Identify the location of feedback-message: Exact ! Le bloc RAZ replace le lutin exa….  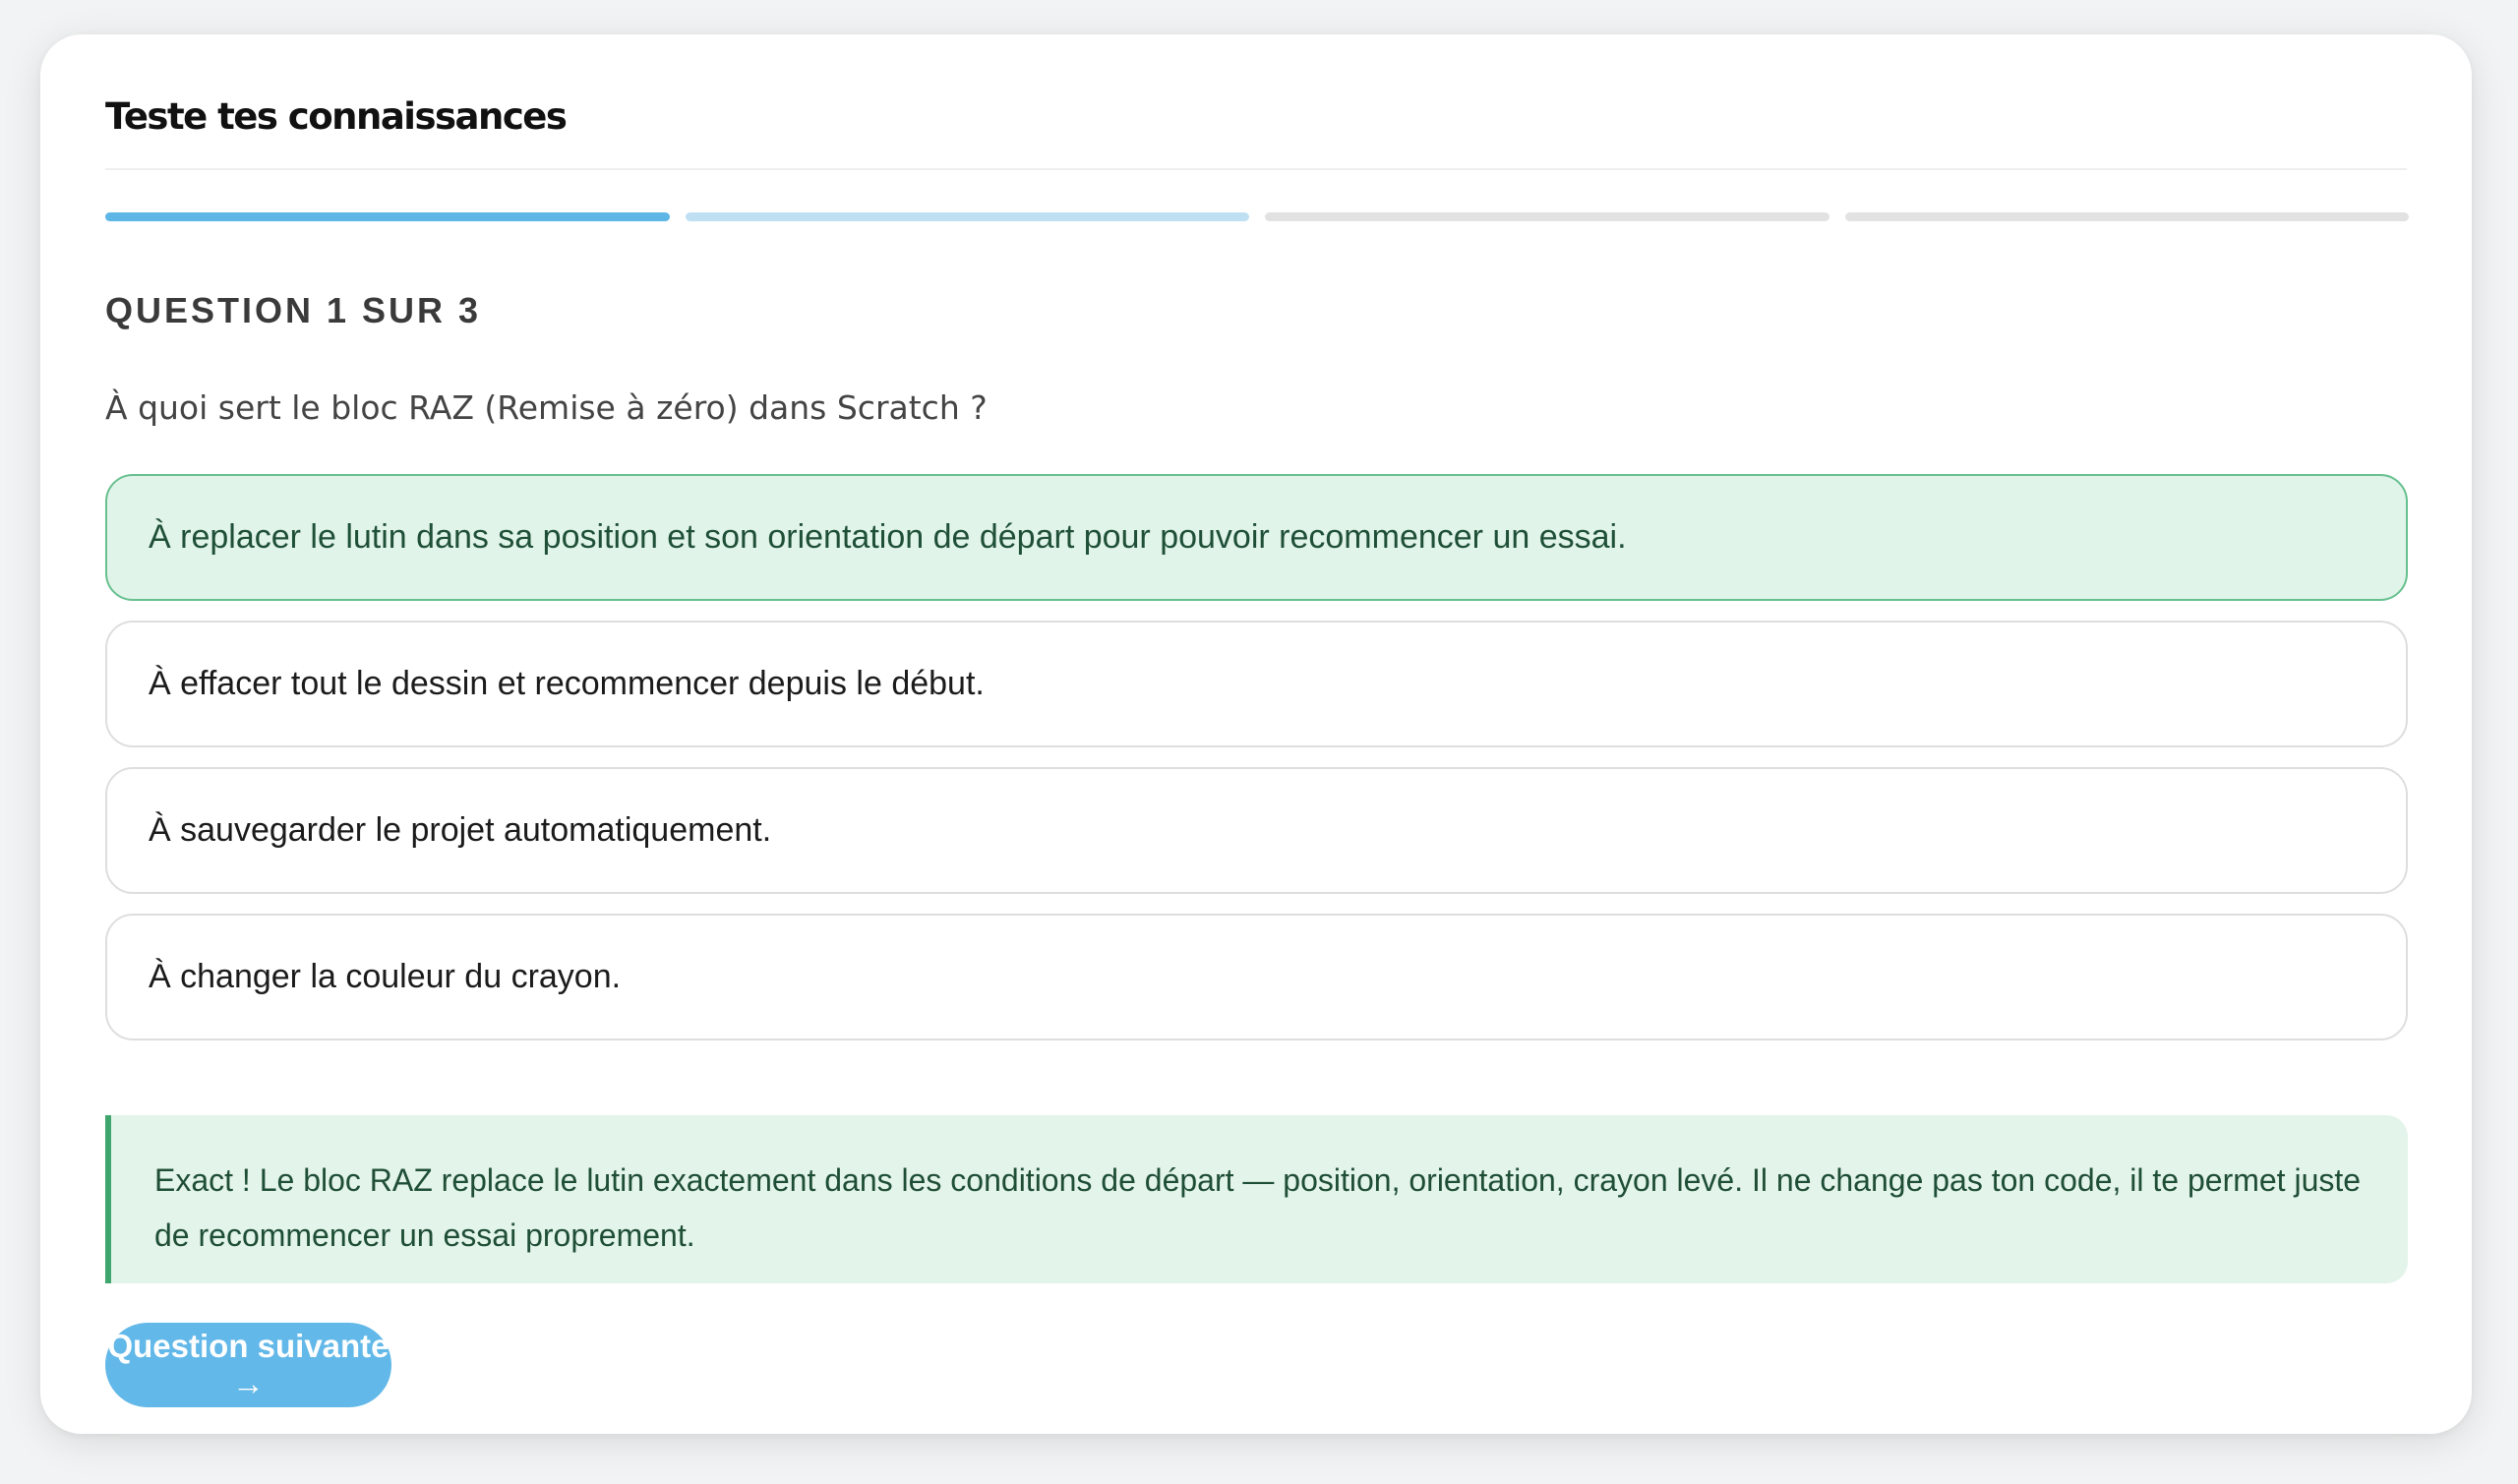
(1256, 1199).